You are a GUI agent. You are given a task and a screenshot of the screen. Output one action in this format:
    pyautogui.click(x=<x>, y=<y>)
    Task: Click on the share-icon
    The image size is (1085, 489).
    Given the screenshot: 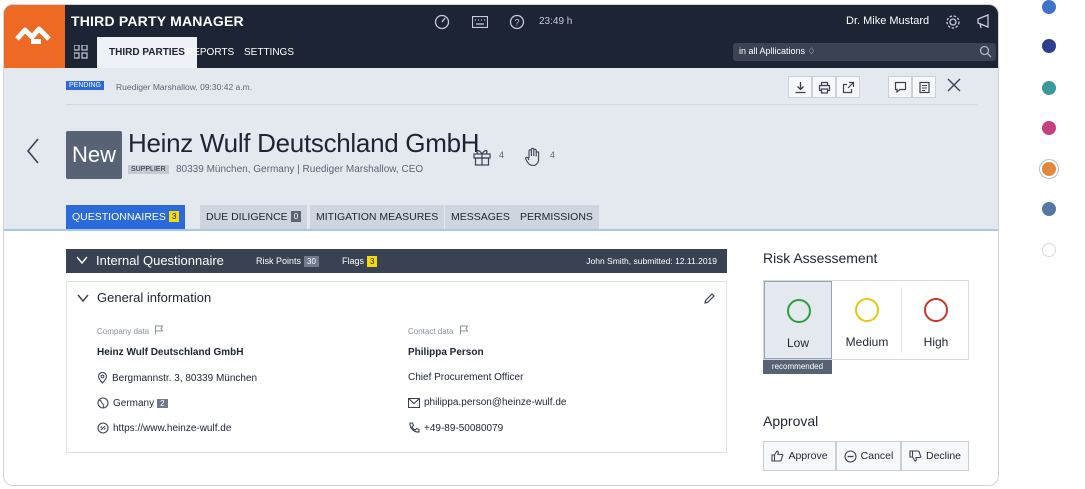 What is the action you would take?
    pyautogui.click(x=848, y=87)
    